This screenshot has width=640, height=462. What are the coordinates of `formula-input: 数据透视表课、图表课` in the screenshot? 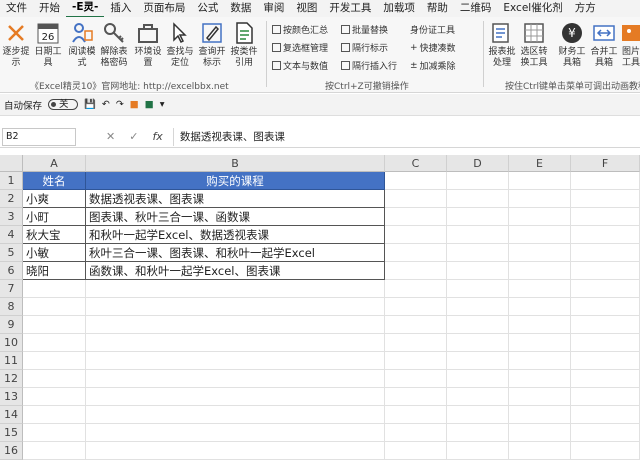 It's located at (406, 136).